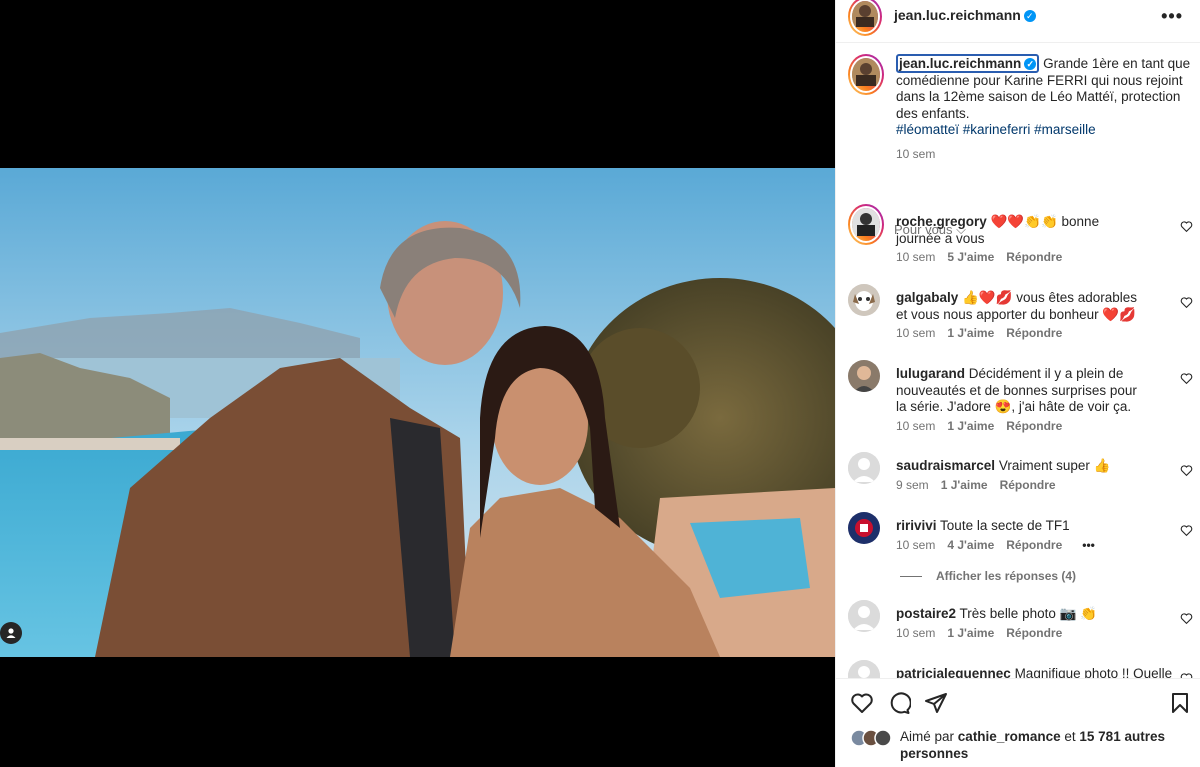 The image size is (1200, 767). I want to click on author-avatar, so click(865, 18).